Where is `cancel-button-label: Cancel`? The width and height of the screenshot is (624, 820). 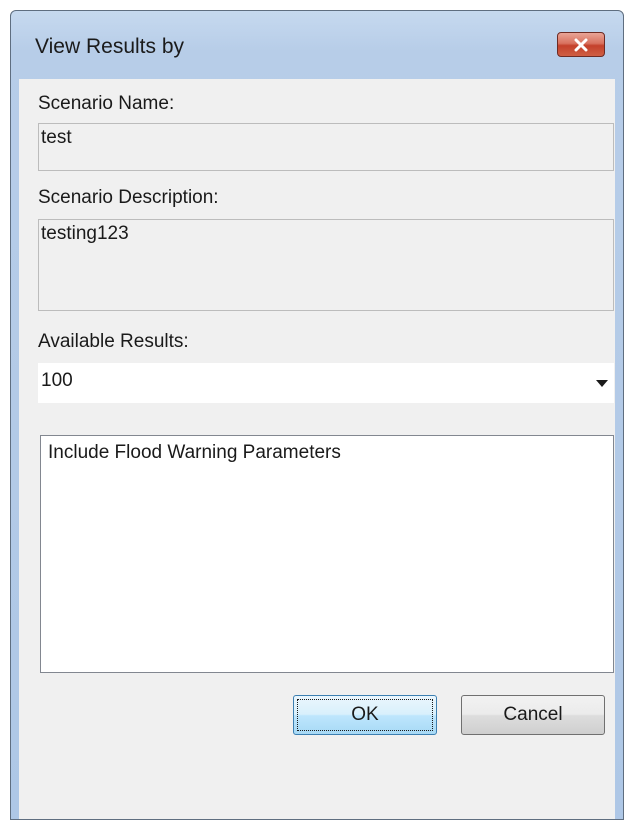
cancel-button-label: Cancel is located at coordinates (533, 714).